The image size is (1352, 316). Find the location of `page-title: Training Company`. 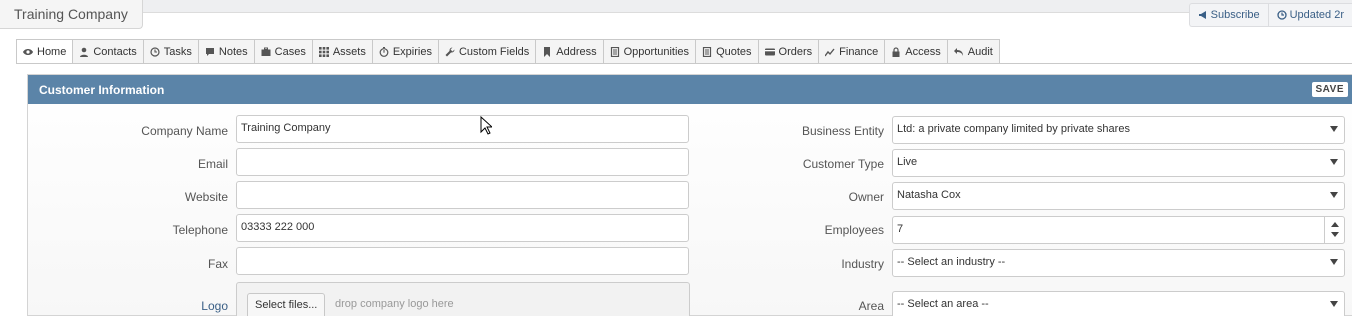

page-title: Training Company is located at coordinates (71, 14).